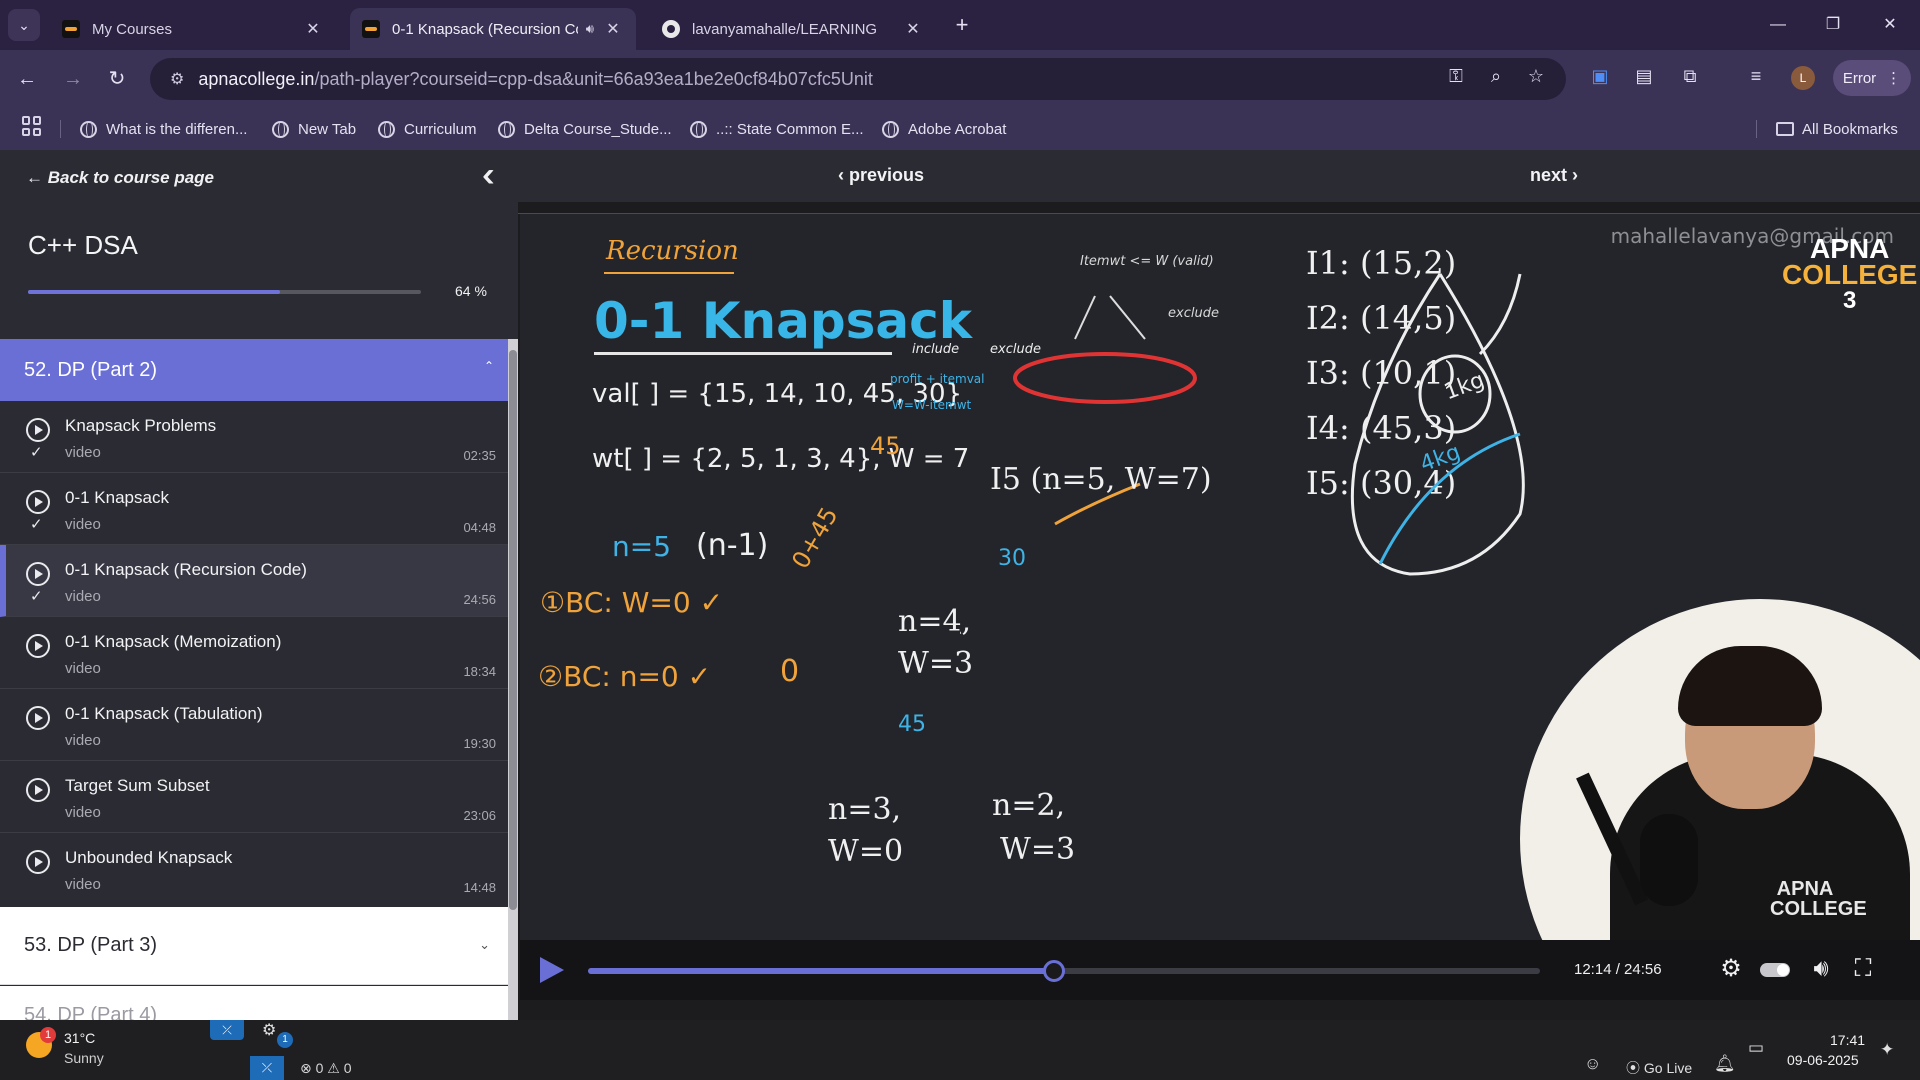 This screenshot has width=1920, height=1080. I want to click on chevron-up-icon: ⌃, so click(488, 366).